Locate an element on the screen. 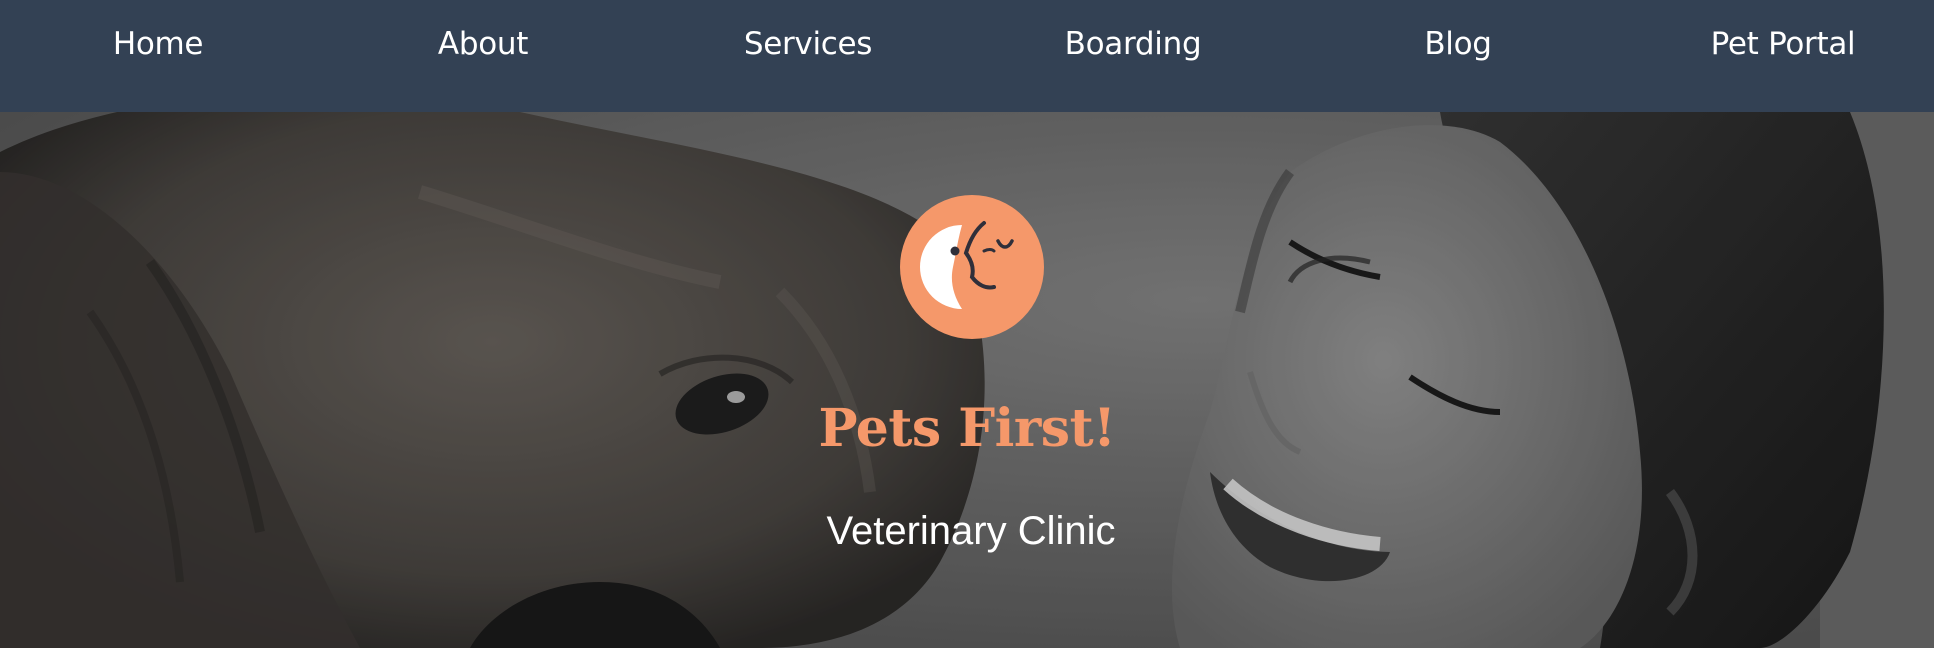  nav-item-boarding: Boarding is located at coordinates (1133, 44).